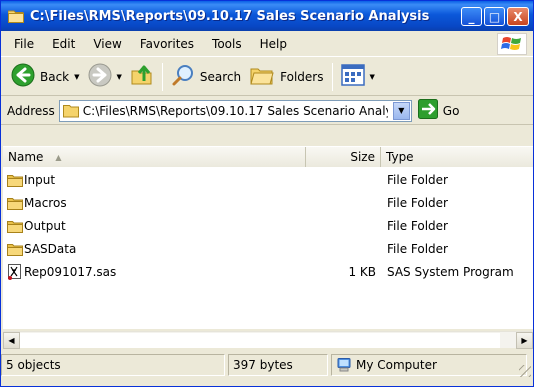 The height and width of the screenshot is (387, 534). I want to click on back-button: Back ▼, so click(45, 77).